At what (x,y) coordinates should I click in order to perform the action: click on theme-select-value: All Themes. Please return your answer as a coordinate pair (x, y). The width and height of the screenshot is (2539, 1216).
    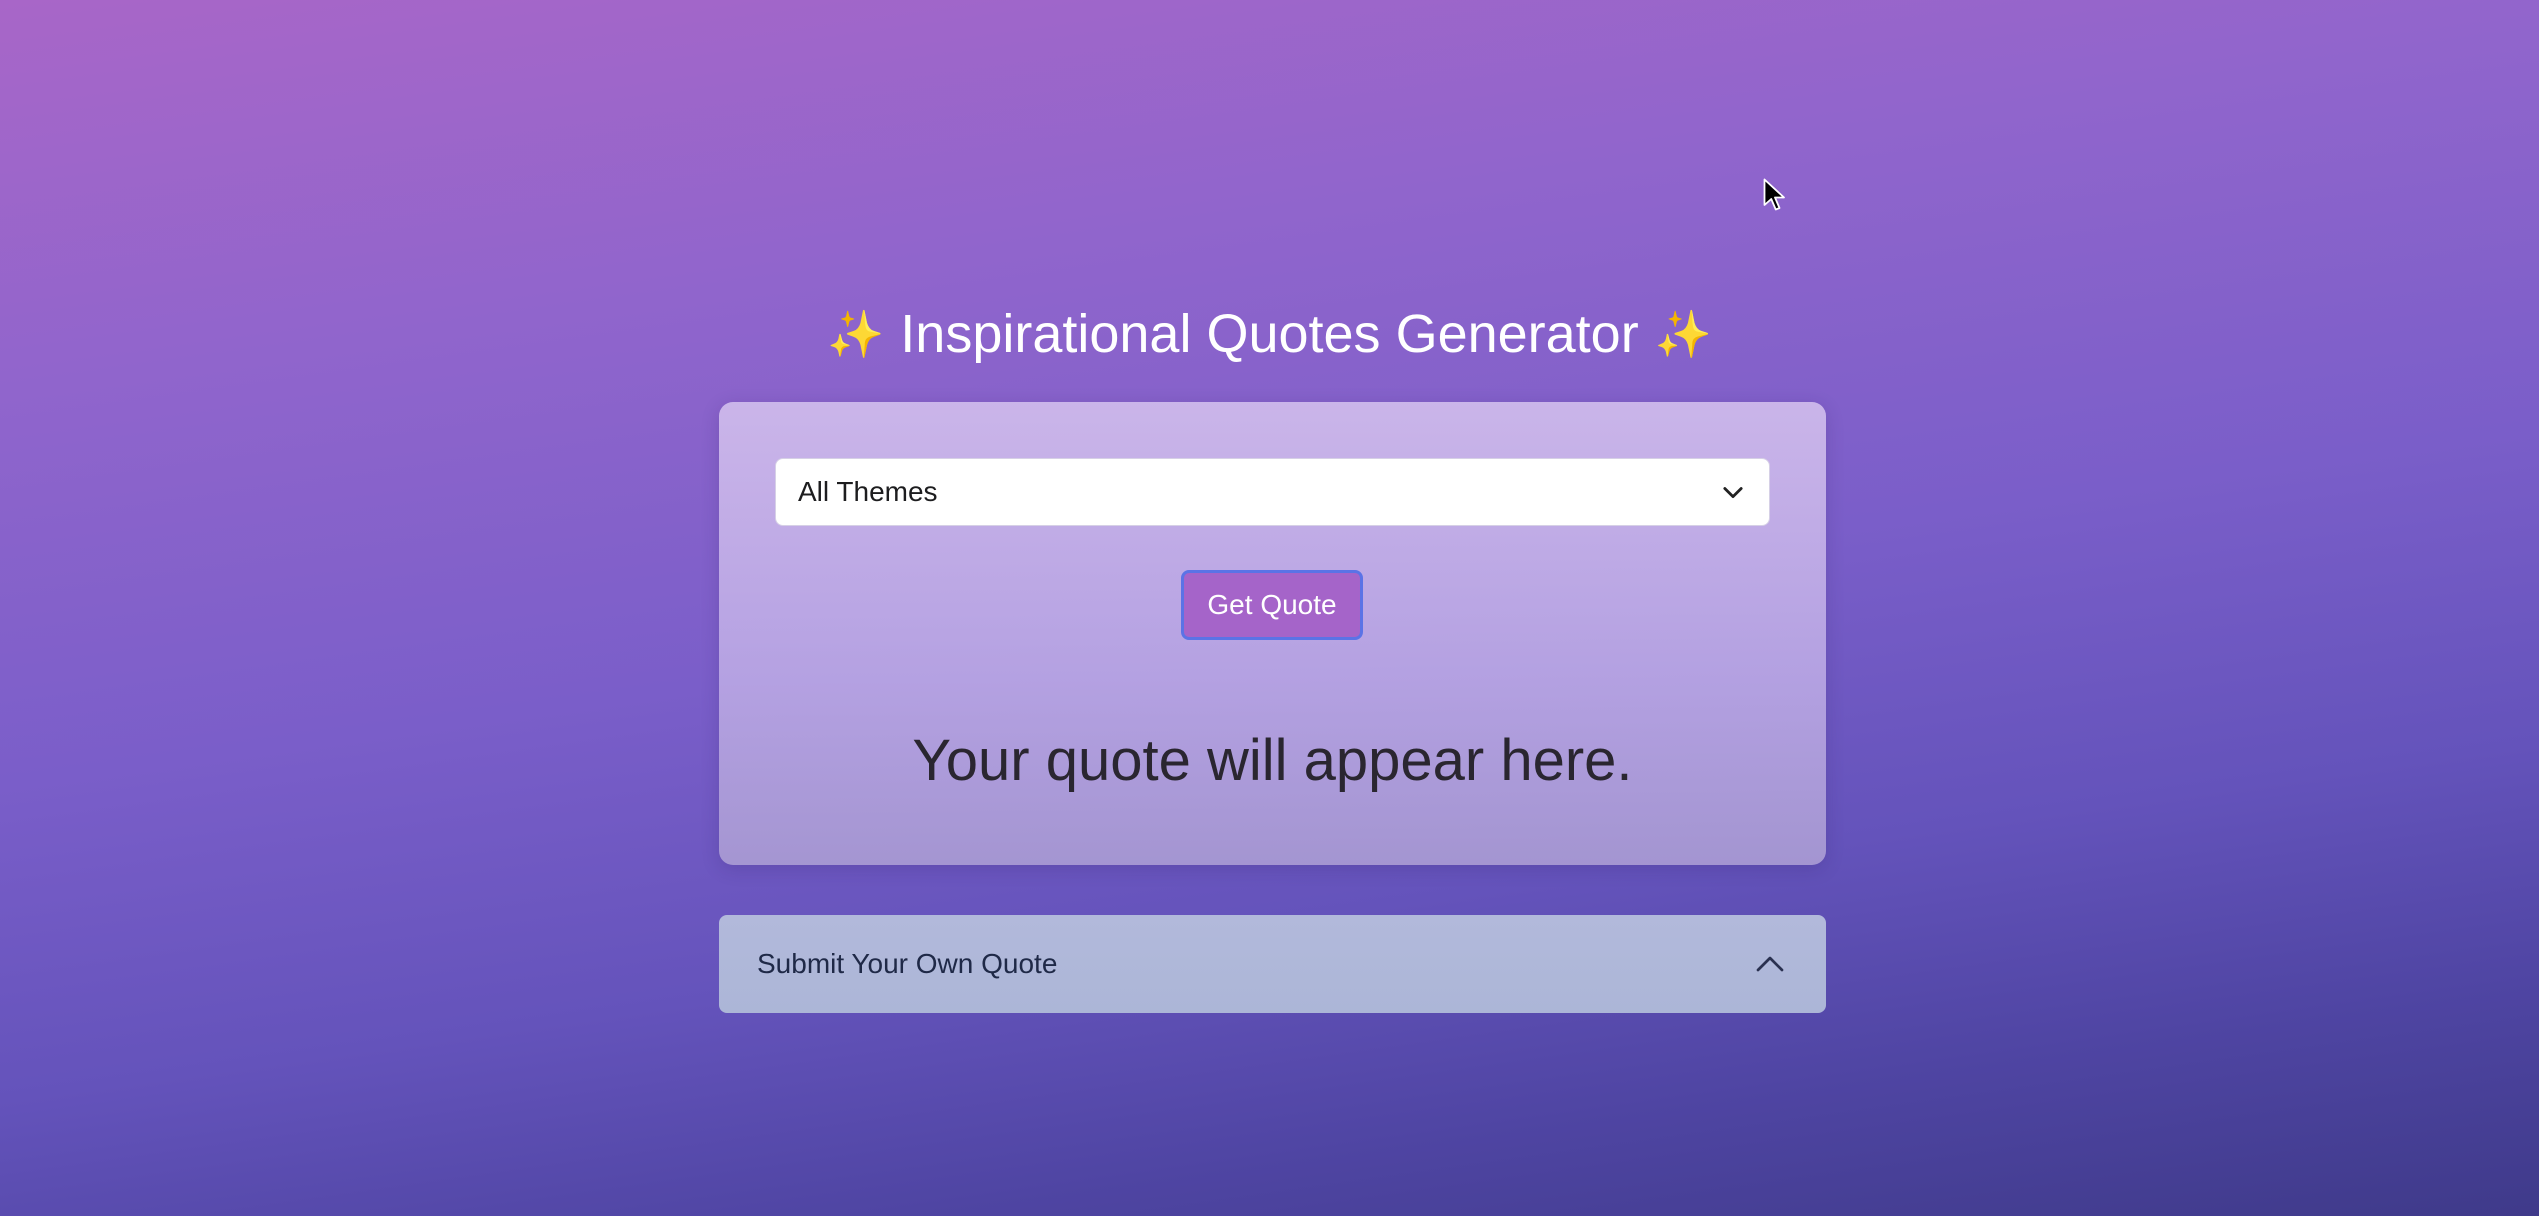
    Looking at the image, I should click on (868, 491).